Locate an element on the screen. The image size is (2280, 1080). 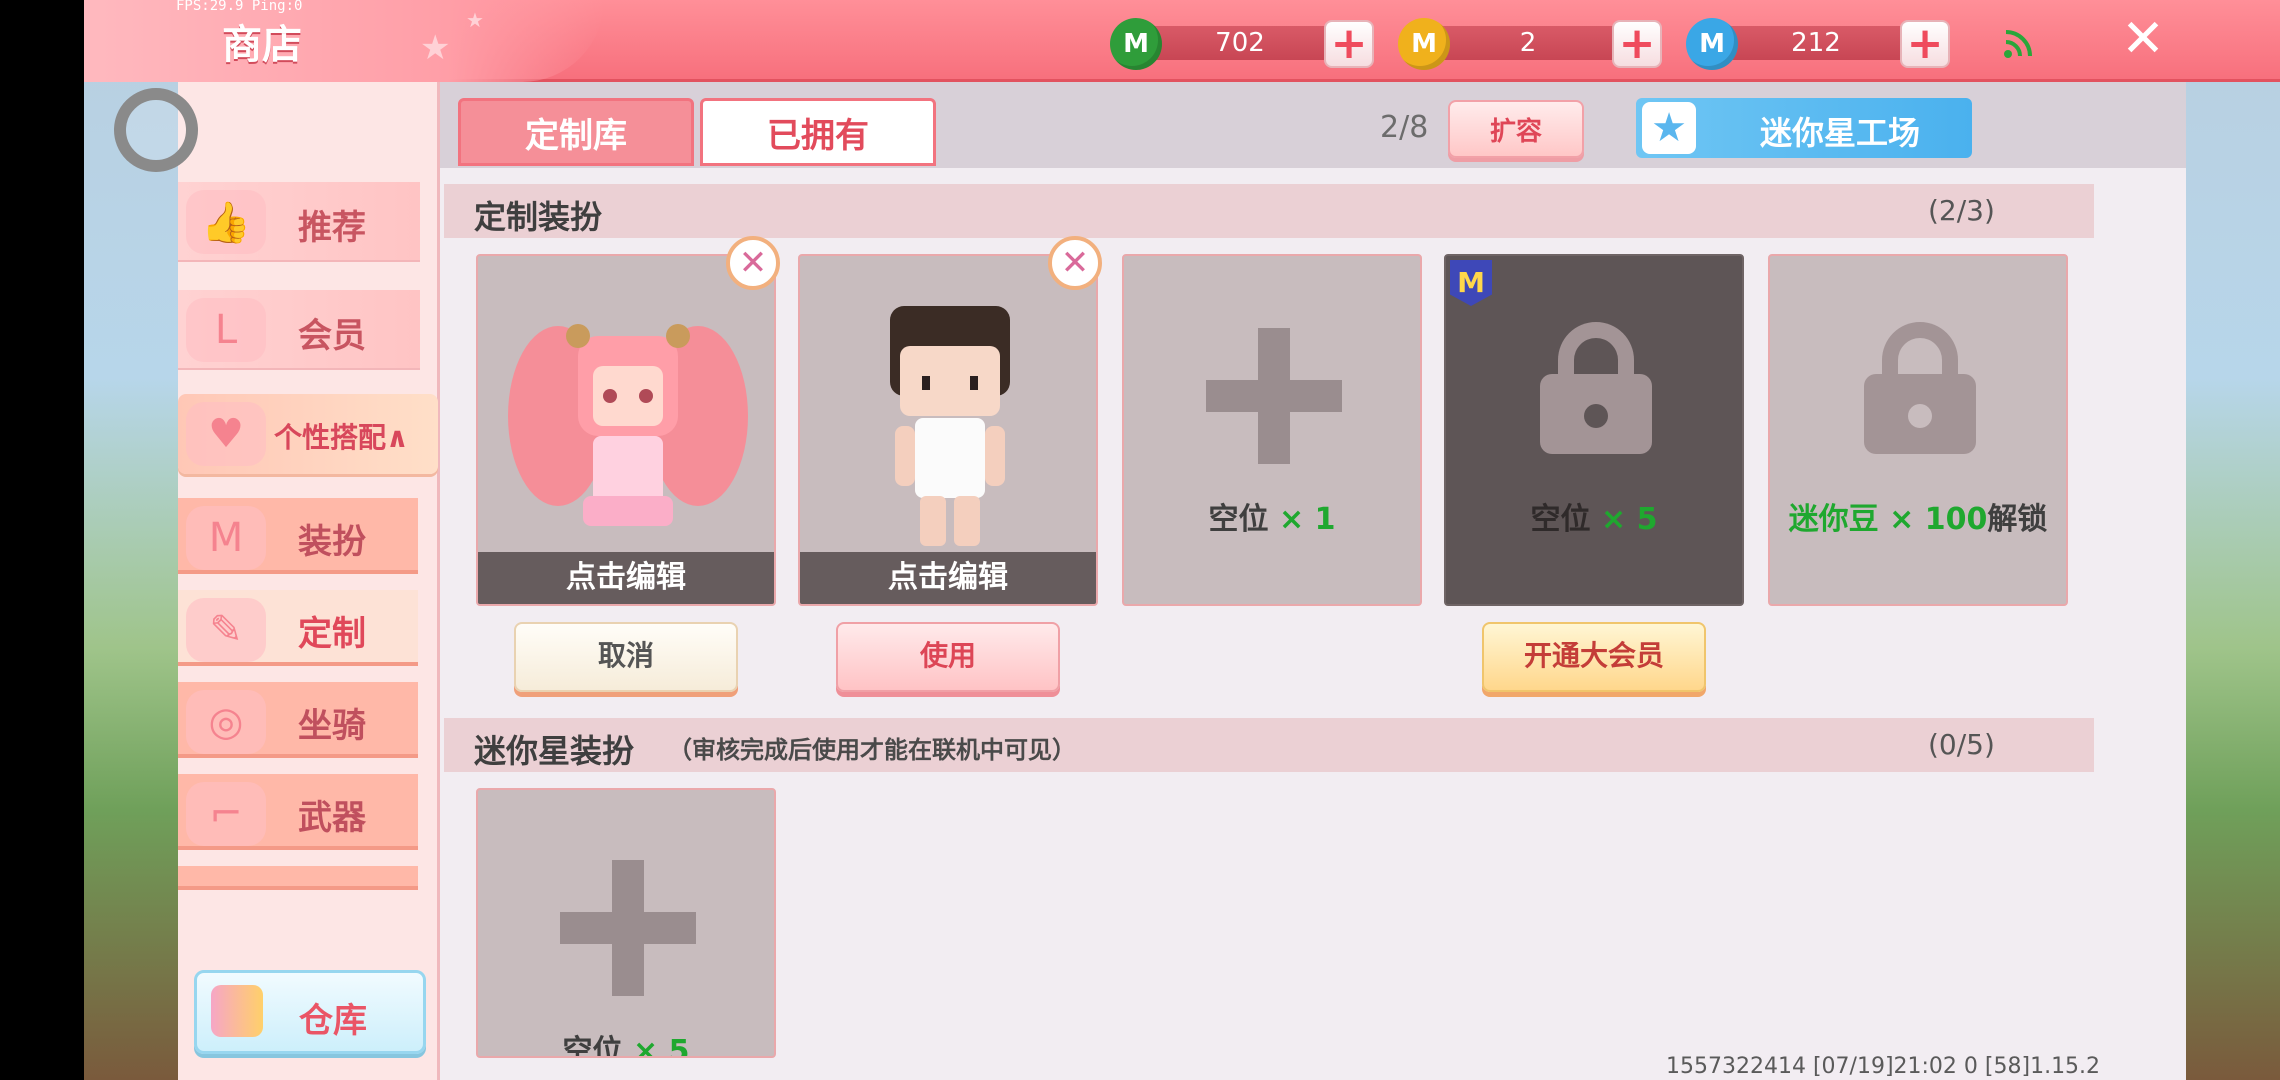
section-note: （审核完成后使用才能在联机中可见） is located at coordinates (872, 750).